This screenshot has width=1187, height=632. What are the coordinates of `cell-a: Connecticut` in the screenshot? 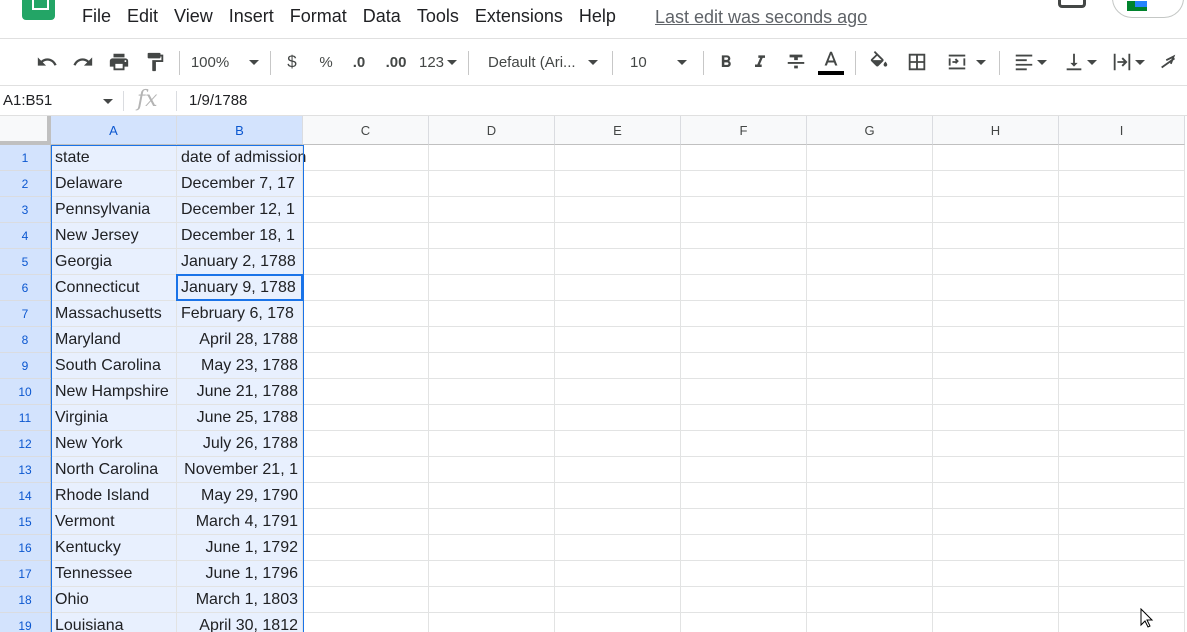 It's located at (114, 288).